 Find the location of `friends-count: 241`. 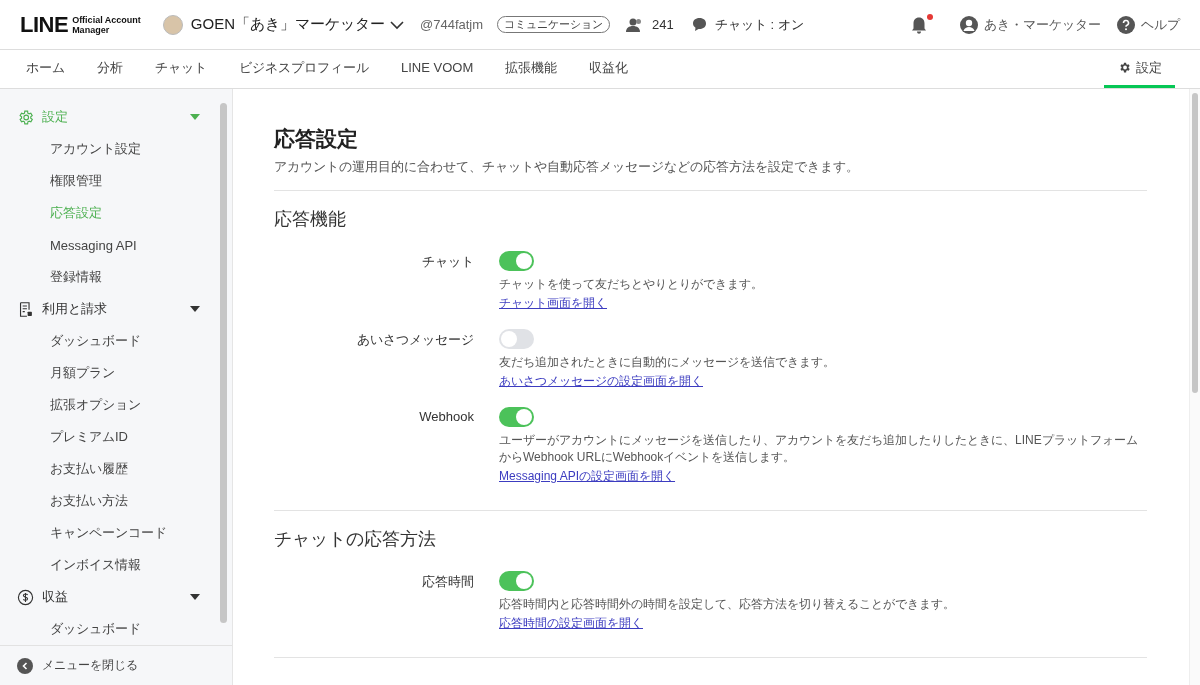

friends-count: 241 is located at coordinates (663, 24).